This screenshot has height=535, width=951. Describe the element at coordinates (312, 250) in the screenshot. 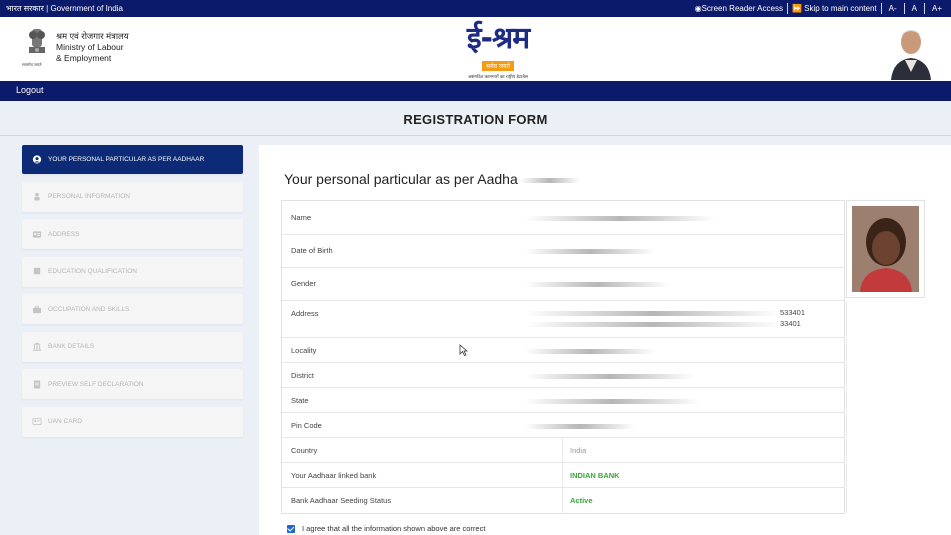

I see `row-label: Date of Birth` at that location.